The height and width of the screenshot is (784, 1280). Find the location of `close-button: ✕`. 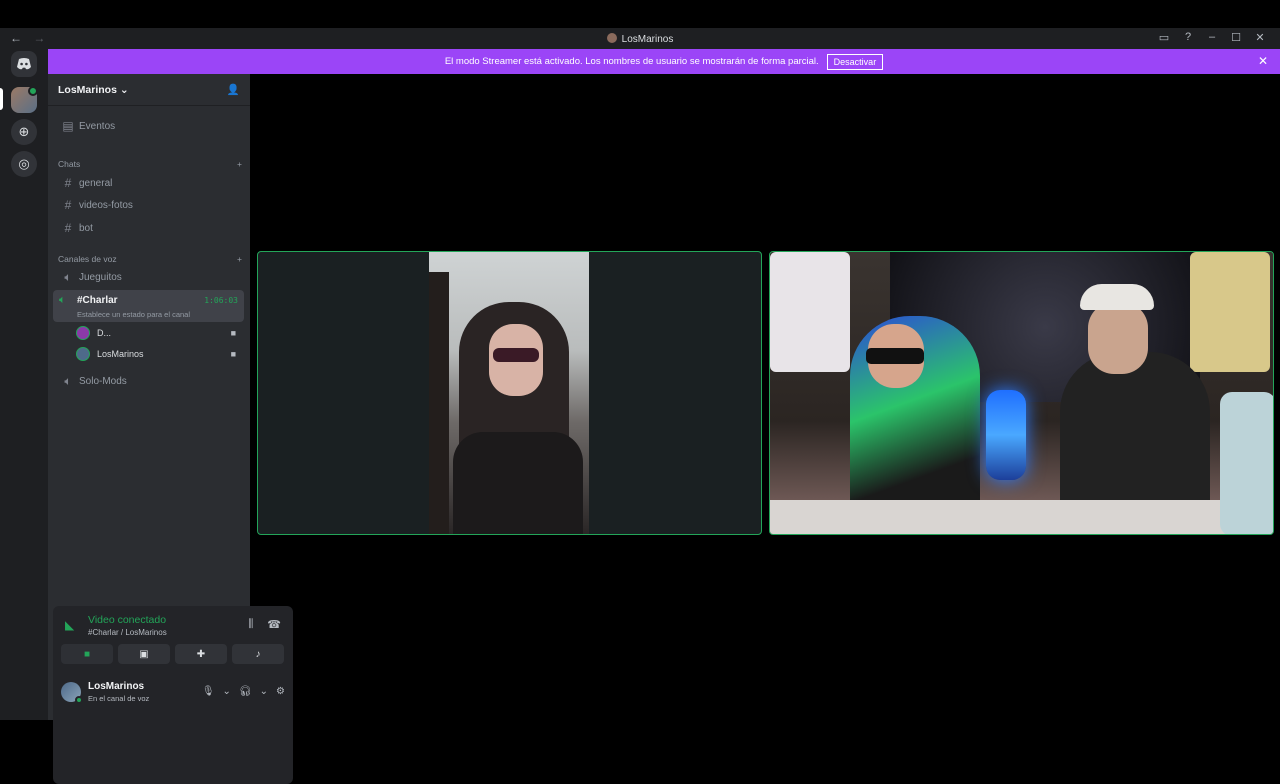

close-button: ✕ is located at coordinates (1260, 37).